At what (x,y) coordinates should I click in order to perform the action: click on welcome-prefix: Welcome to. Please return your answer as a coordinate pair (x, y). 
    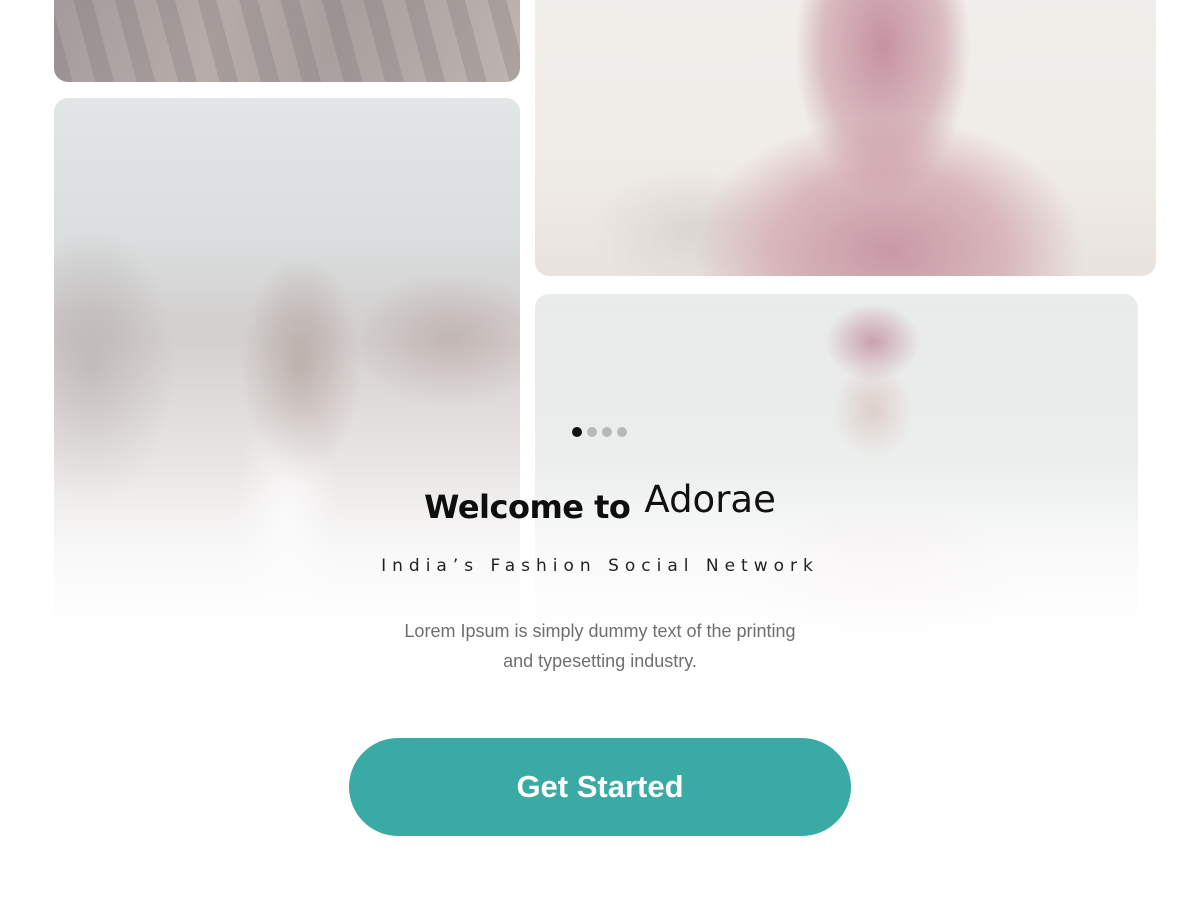
    Looking at the image, I should click on (527, 507).